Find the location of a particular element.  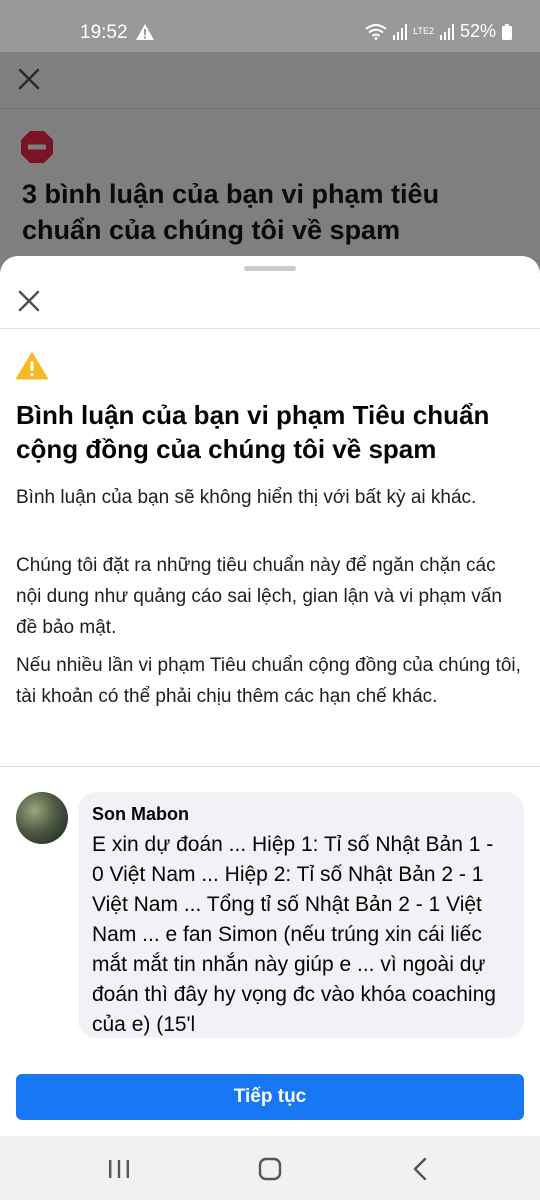

status-time: 19:52 is located at coordinates (104, 32).